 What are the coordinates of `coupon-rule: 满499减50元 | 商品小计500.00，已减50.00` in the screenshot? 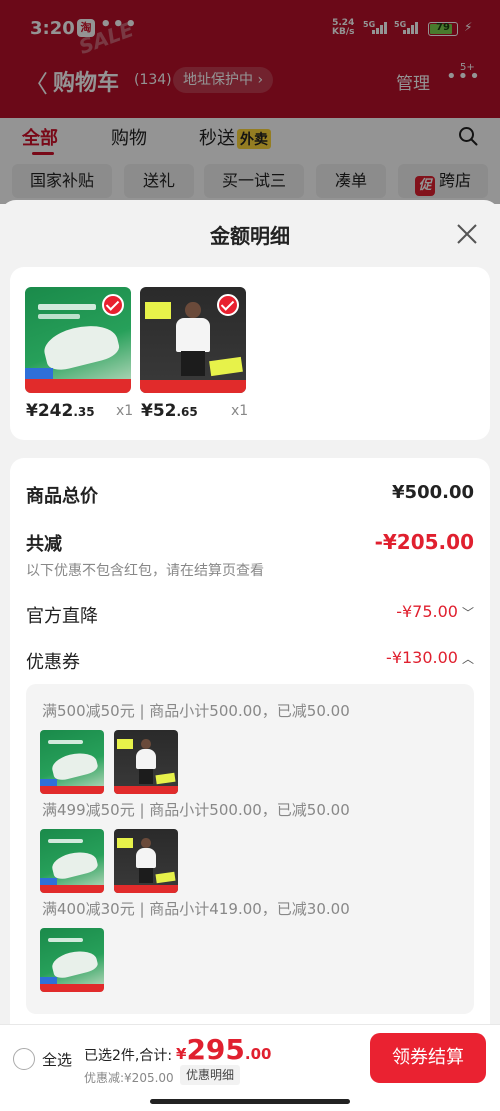 It's located at (196, 810).